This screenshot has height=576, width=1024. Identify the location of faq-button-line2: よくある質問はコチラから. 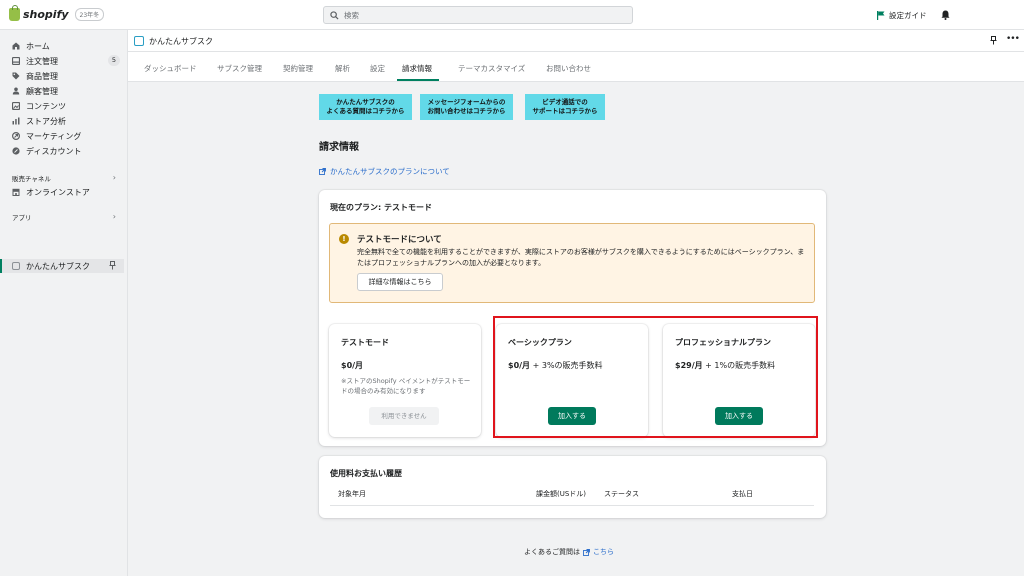
(365, 111).